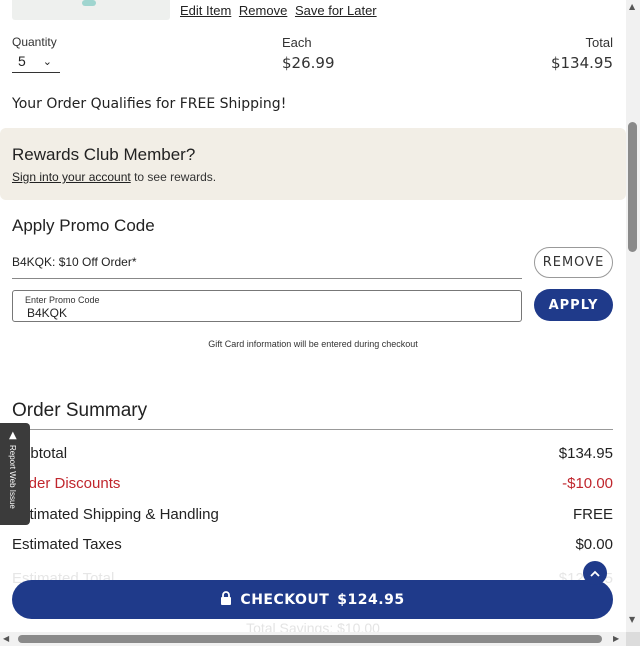 The width and height of the screenshot is (640, 646). What do you see at coordinates (371, 599) in the screenshot?
I see `checkout-amount: $124.95` at bounding box center [371, 599].